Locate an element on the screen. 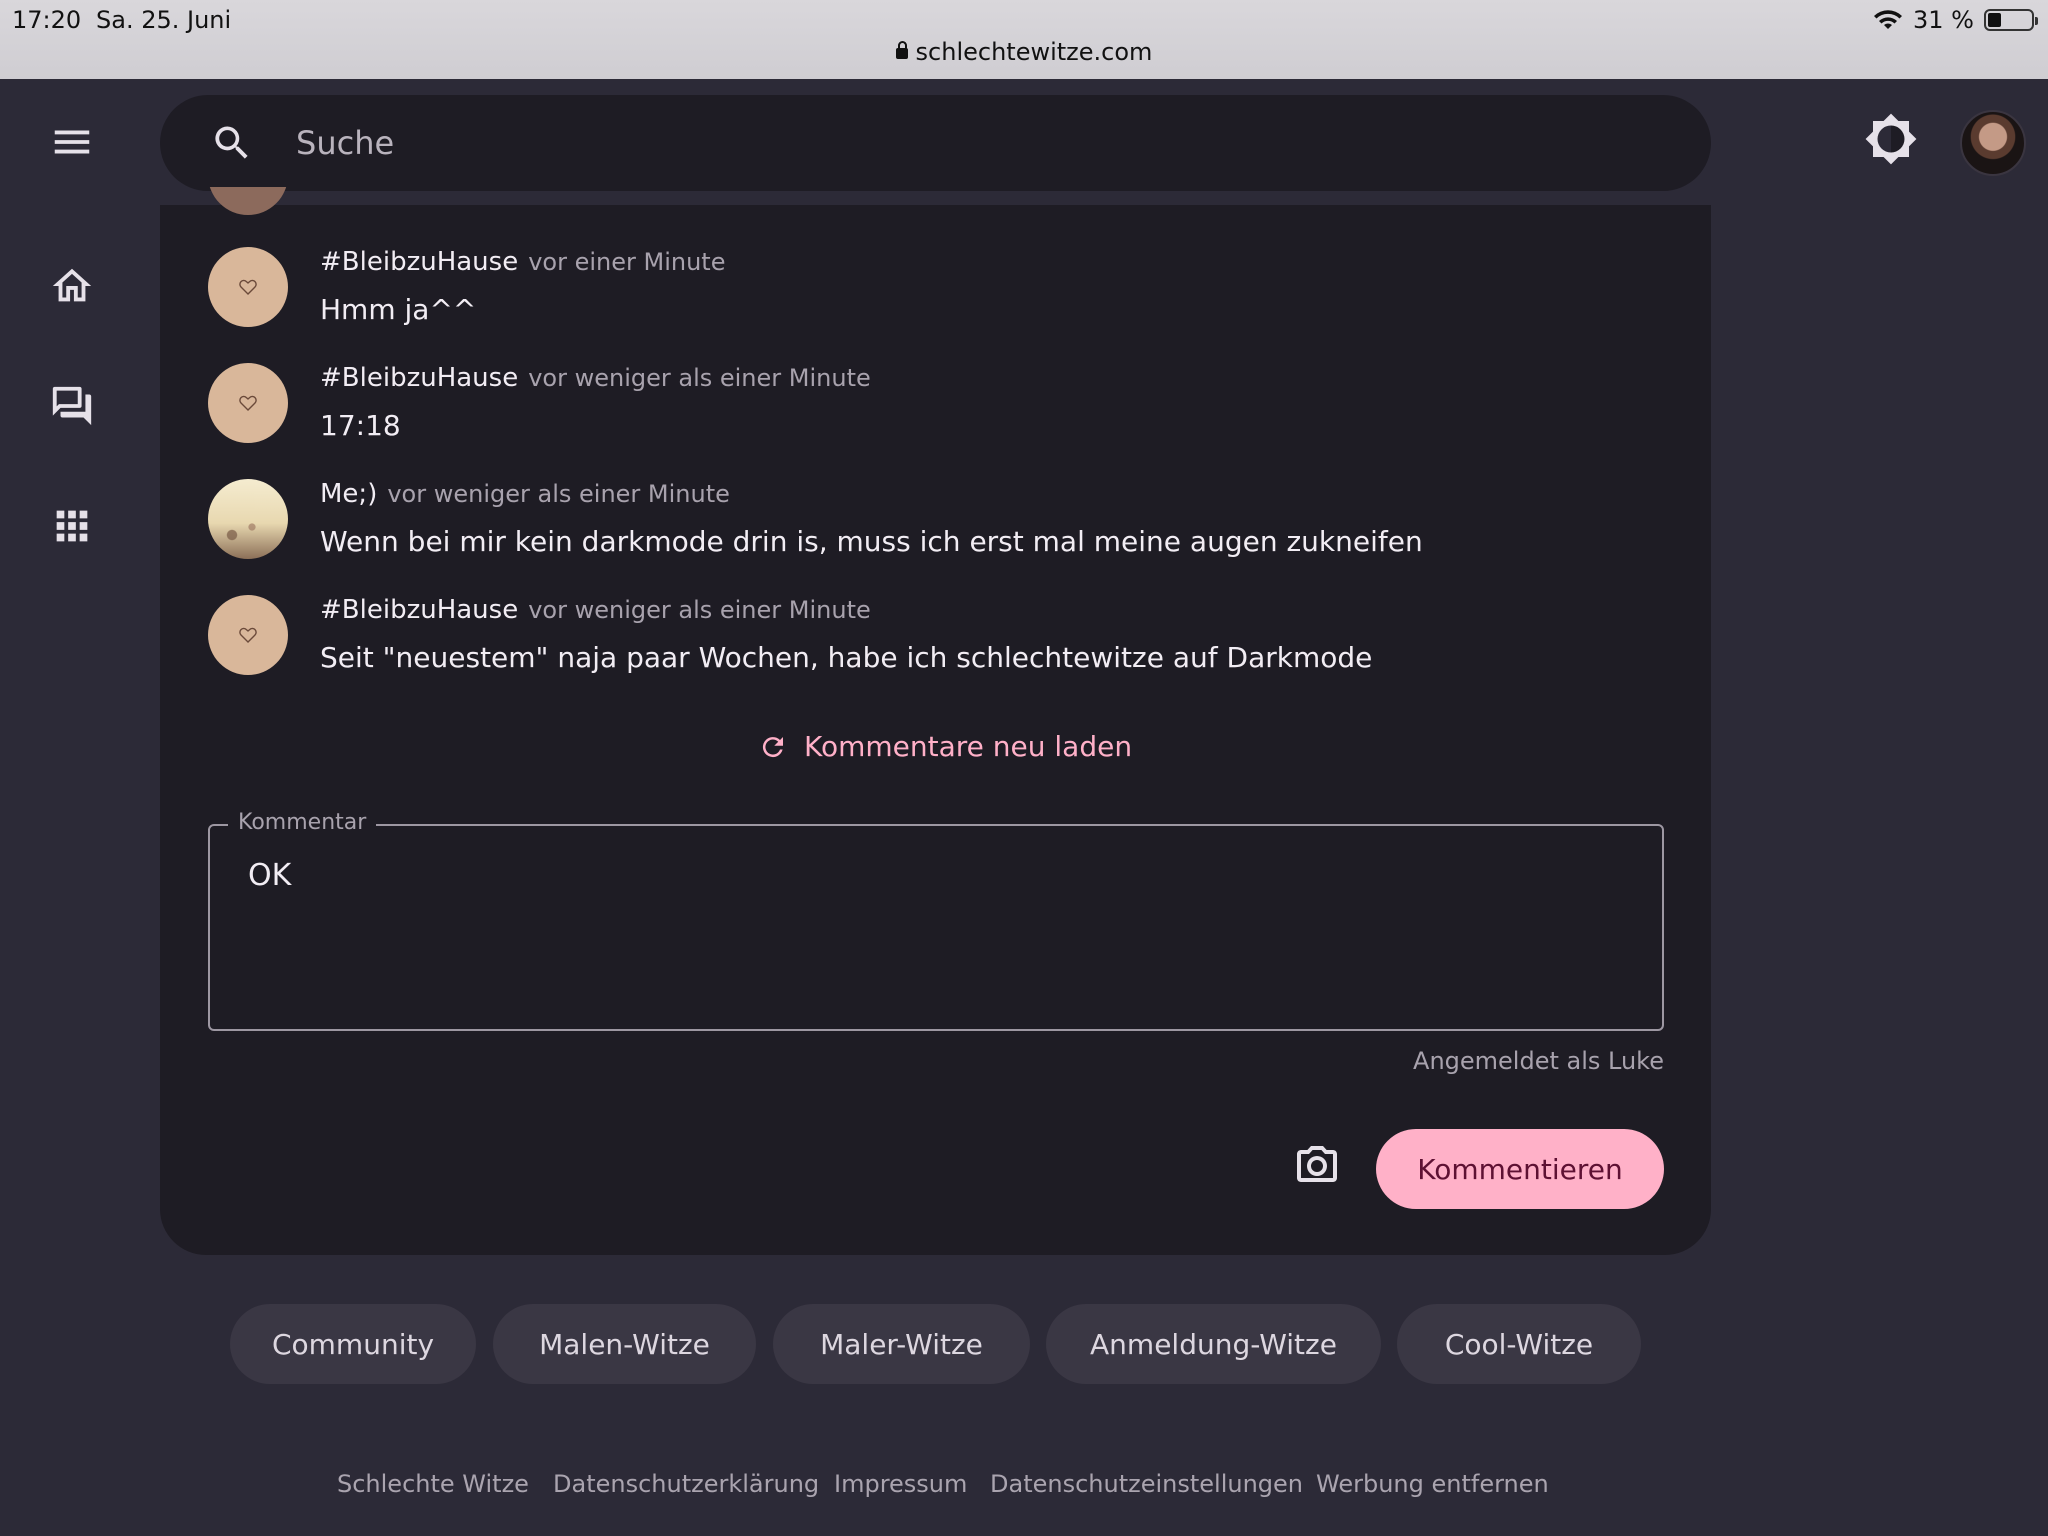 The height and width of the screenshot is (1536, 2048). forum-icon is located at coordinates (72, 406).